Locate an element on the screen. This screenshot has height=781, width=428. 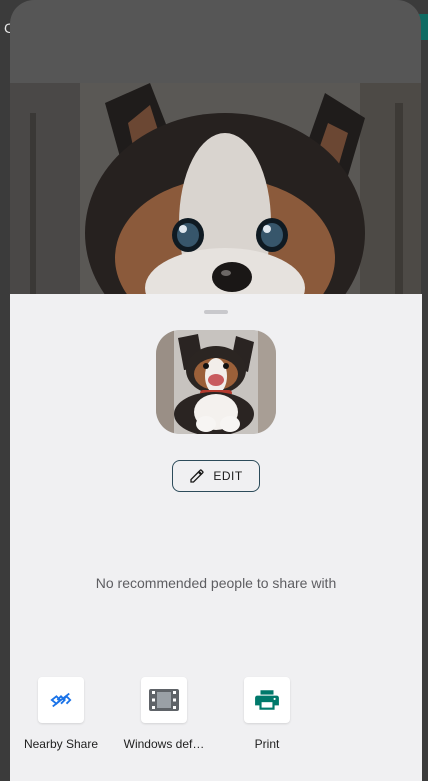
share-target-label: Print is located at coordinates (267, 744).